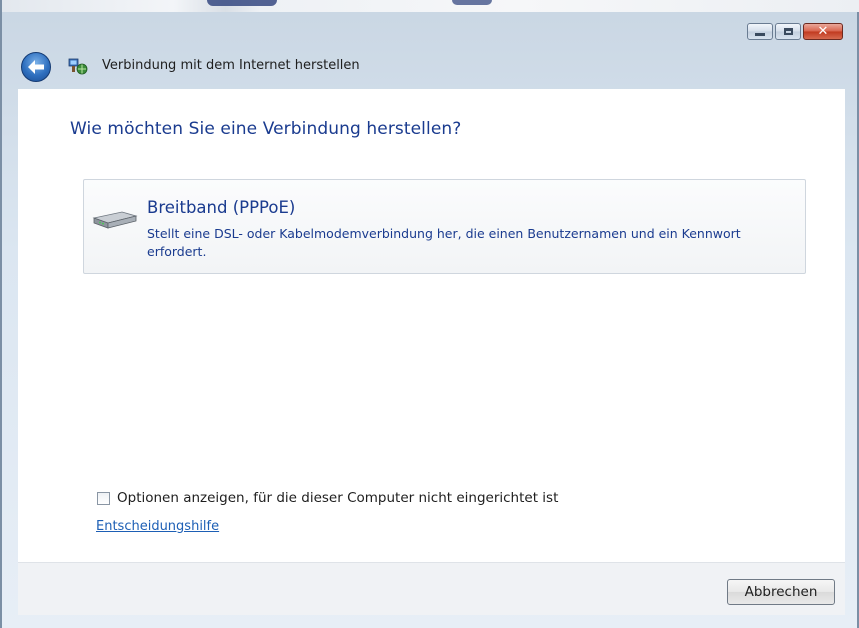 The width and height of the screenshot is (859, 628). I want to click on caption-buttons: ✕, so click(795, 31).